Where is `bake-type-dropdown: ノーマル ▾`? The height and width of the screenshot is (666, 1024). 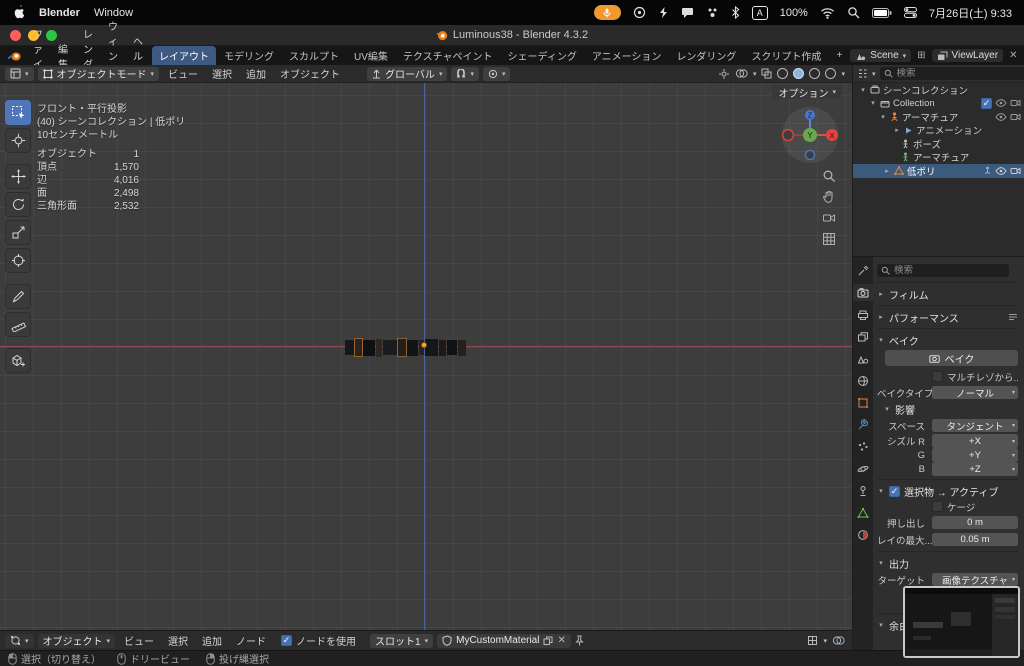 bake-type-dropdown: ノーマル ▾ is located at coordinates (975, 392).